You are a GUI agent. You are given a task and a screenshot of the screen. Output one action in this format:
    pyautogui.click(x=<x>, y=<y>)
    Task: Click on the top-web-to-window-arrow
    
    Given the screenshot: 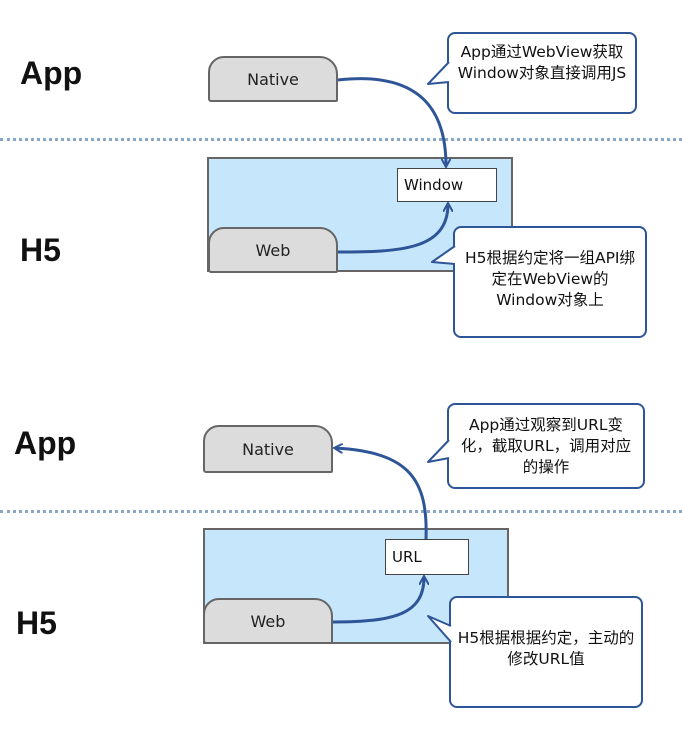 What is the action you would take?
    pyautogui.click(x=392, y=229)
    